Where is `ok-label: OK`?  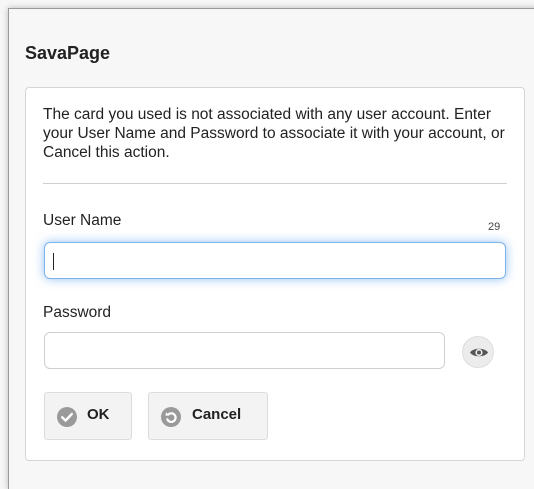 ok-label: OK is located at coordinates (98, 414).